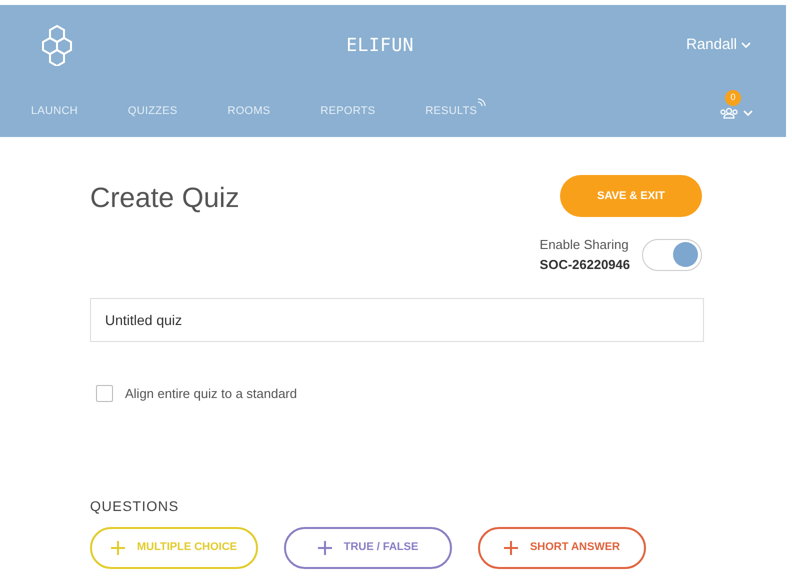 The width and height of the screenshot is (792, 577). I want to click on align-label: Align entire quiz to a standard, so click(211, 394).